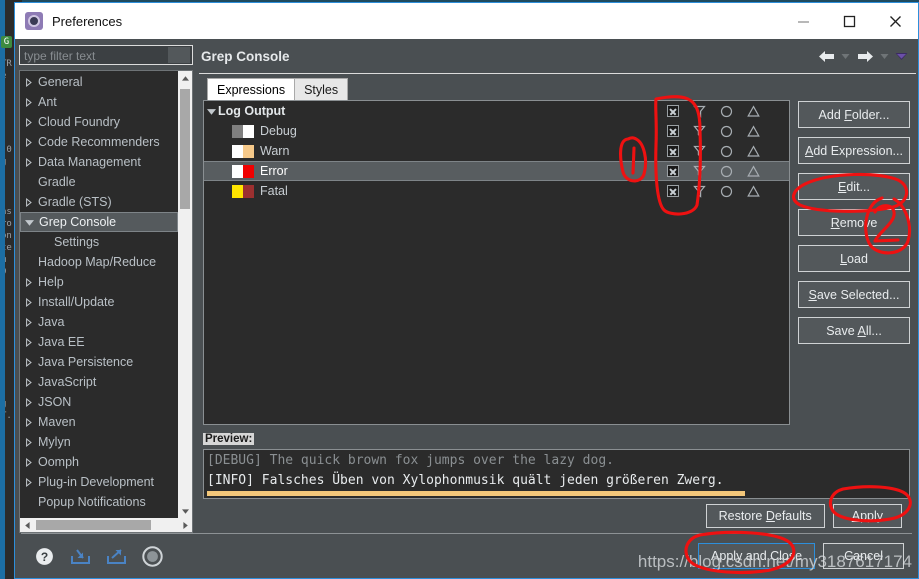 The width and height of the screenshot is (919, 579). Describe the element at coordinates (27, 525) in the screenshot. I see `scroll-left-icon` at that location.